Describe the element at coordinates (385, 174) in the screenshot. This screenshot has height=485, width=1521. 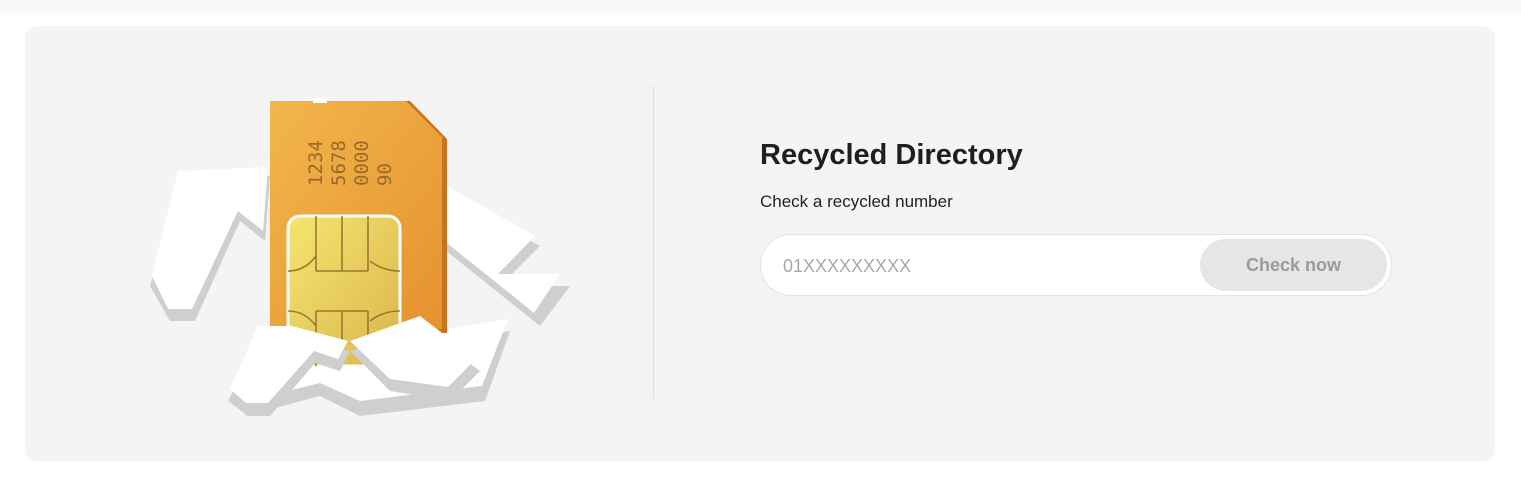
I see `sim-digits-4: 90` at that location.